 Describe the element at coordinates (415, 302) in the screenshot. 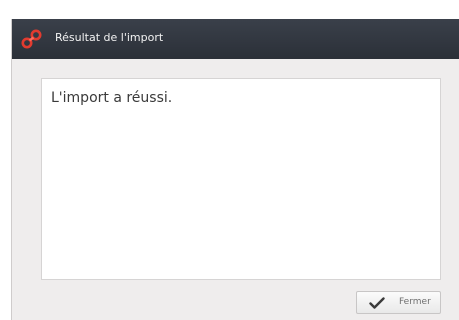

I see `close-button-label: Fermer` at that location.